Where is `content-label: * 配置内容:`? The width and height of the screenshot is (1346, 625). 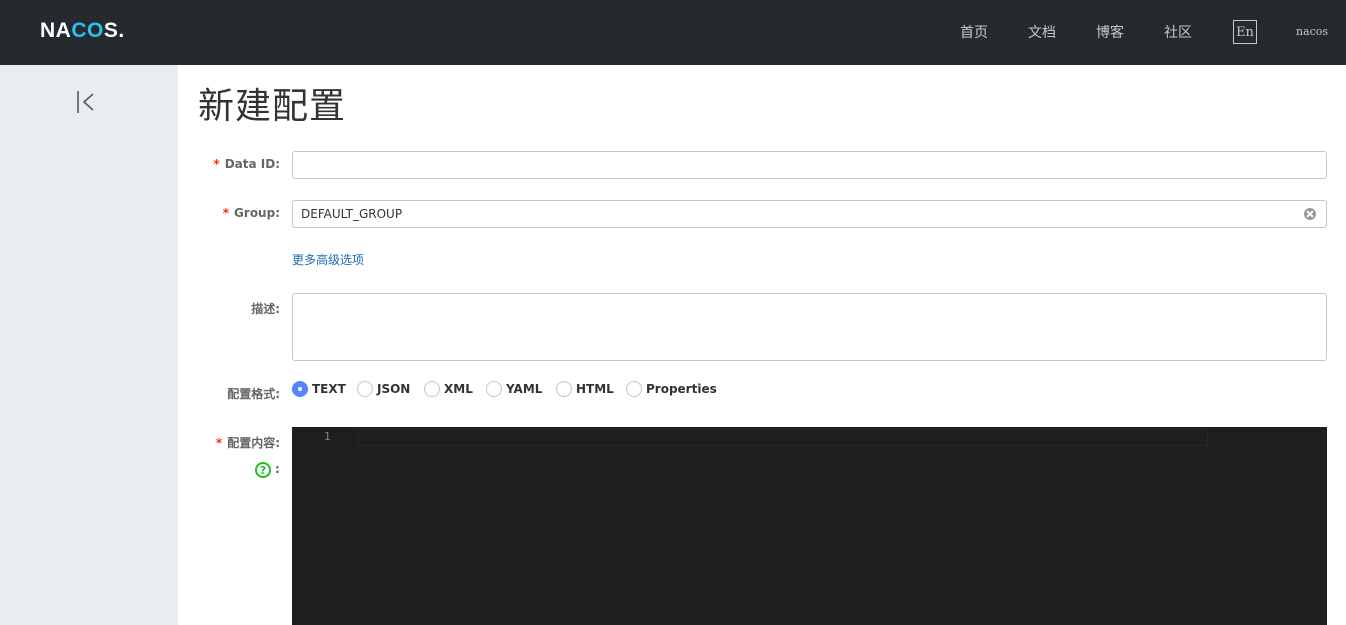
content-label: * 配置内容: is located at coordinates (248, 442).